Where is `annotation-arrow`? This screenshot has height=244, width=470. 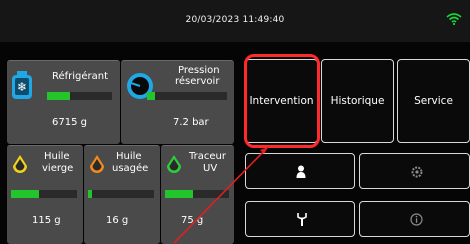
annotation-arrow is located at coordinates (221, 194).